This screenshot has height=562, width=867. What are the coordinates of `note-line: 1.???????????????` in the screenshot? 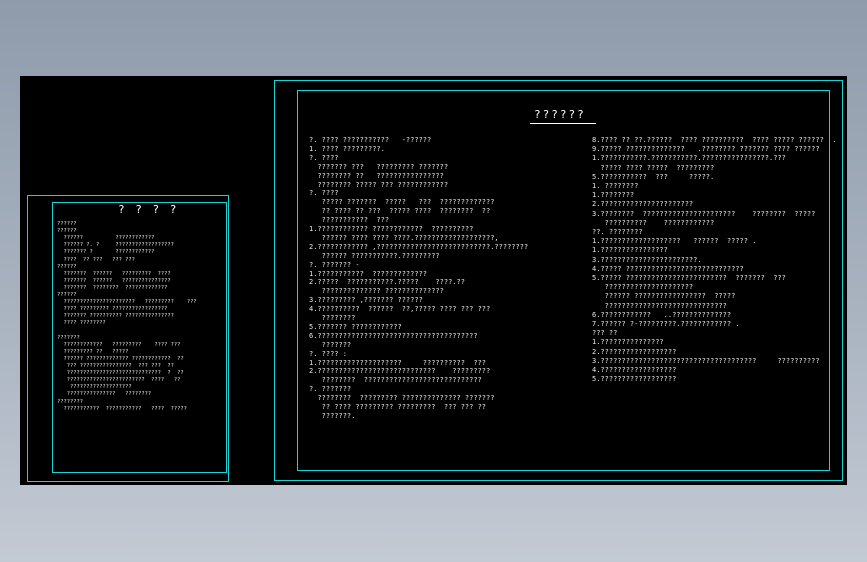 It's located at (628, 342).